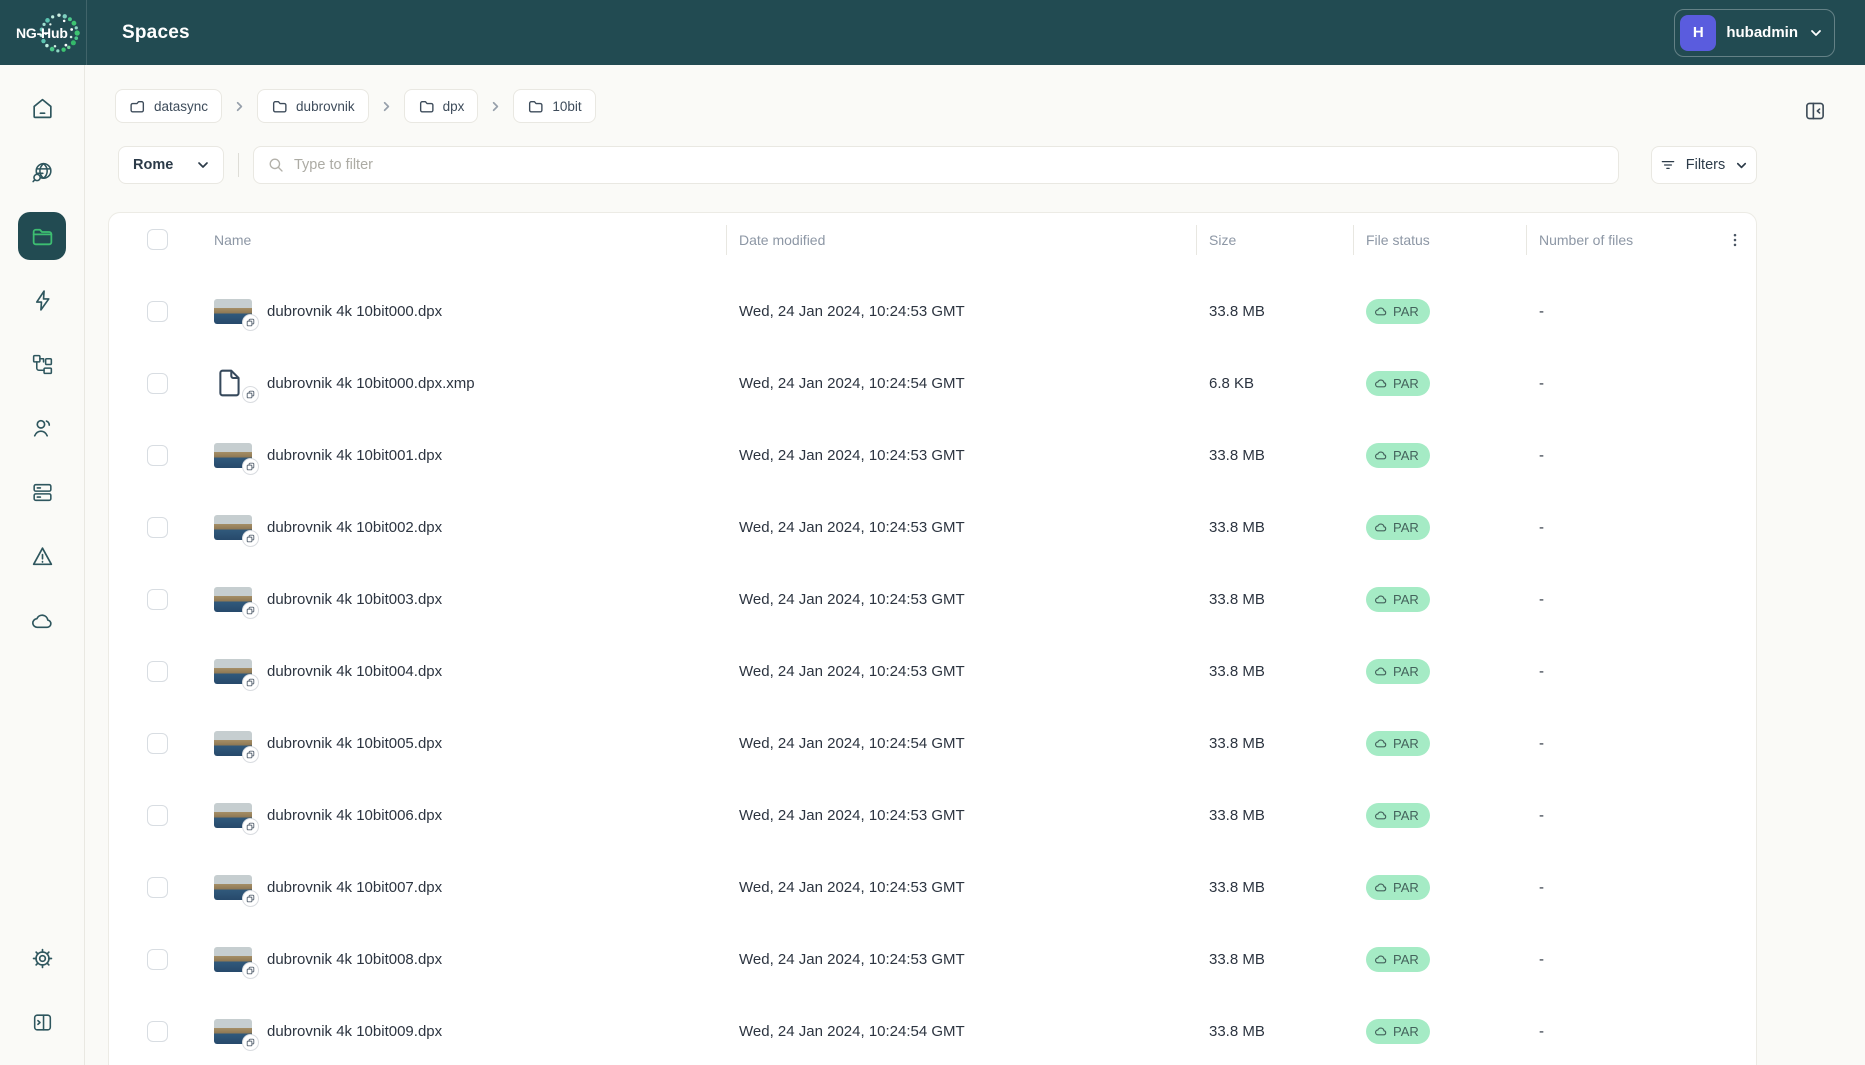 The image size is (1865, 1065). I want to click on column-header-name: Name, so click(233, 239).